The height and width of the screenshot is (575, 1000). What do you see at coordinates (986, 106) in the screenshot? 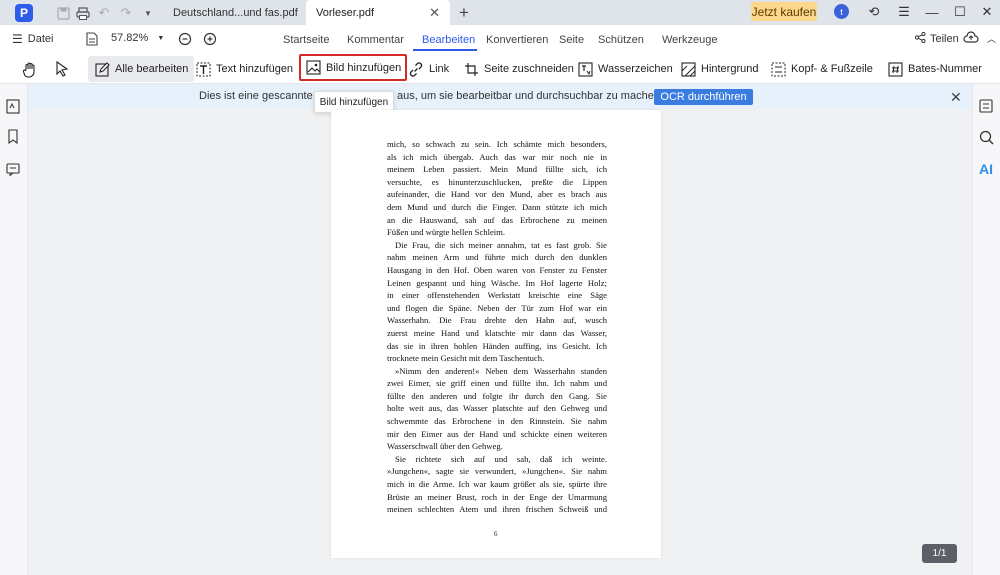
I see `properties-icon` at bounding box center [986, 106].